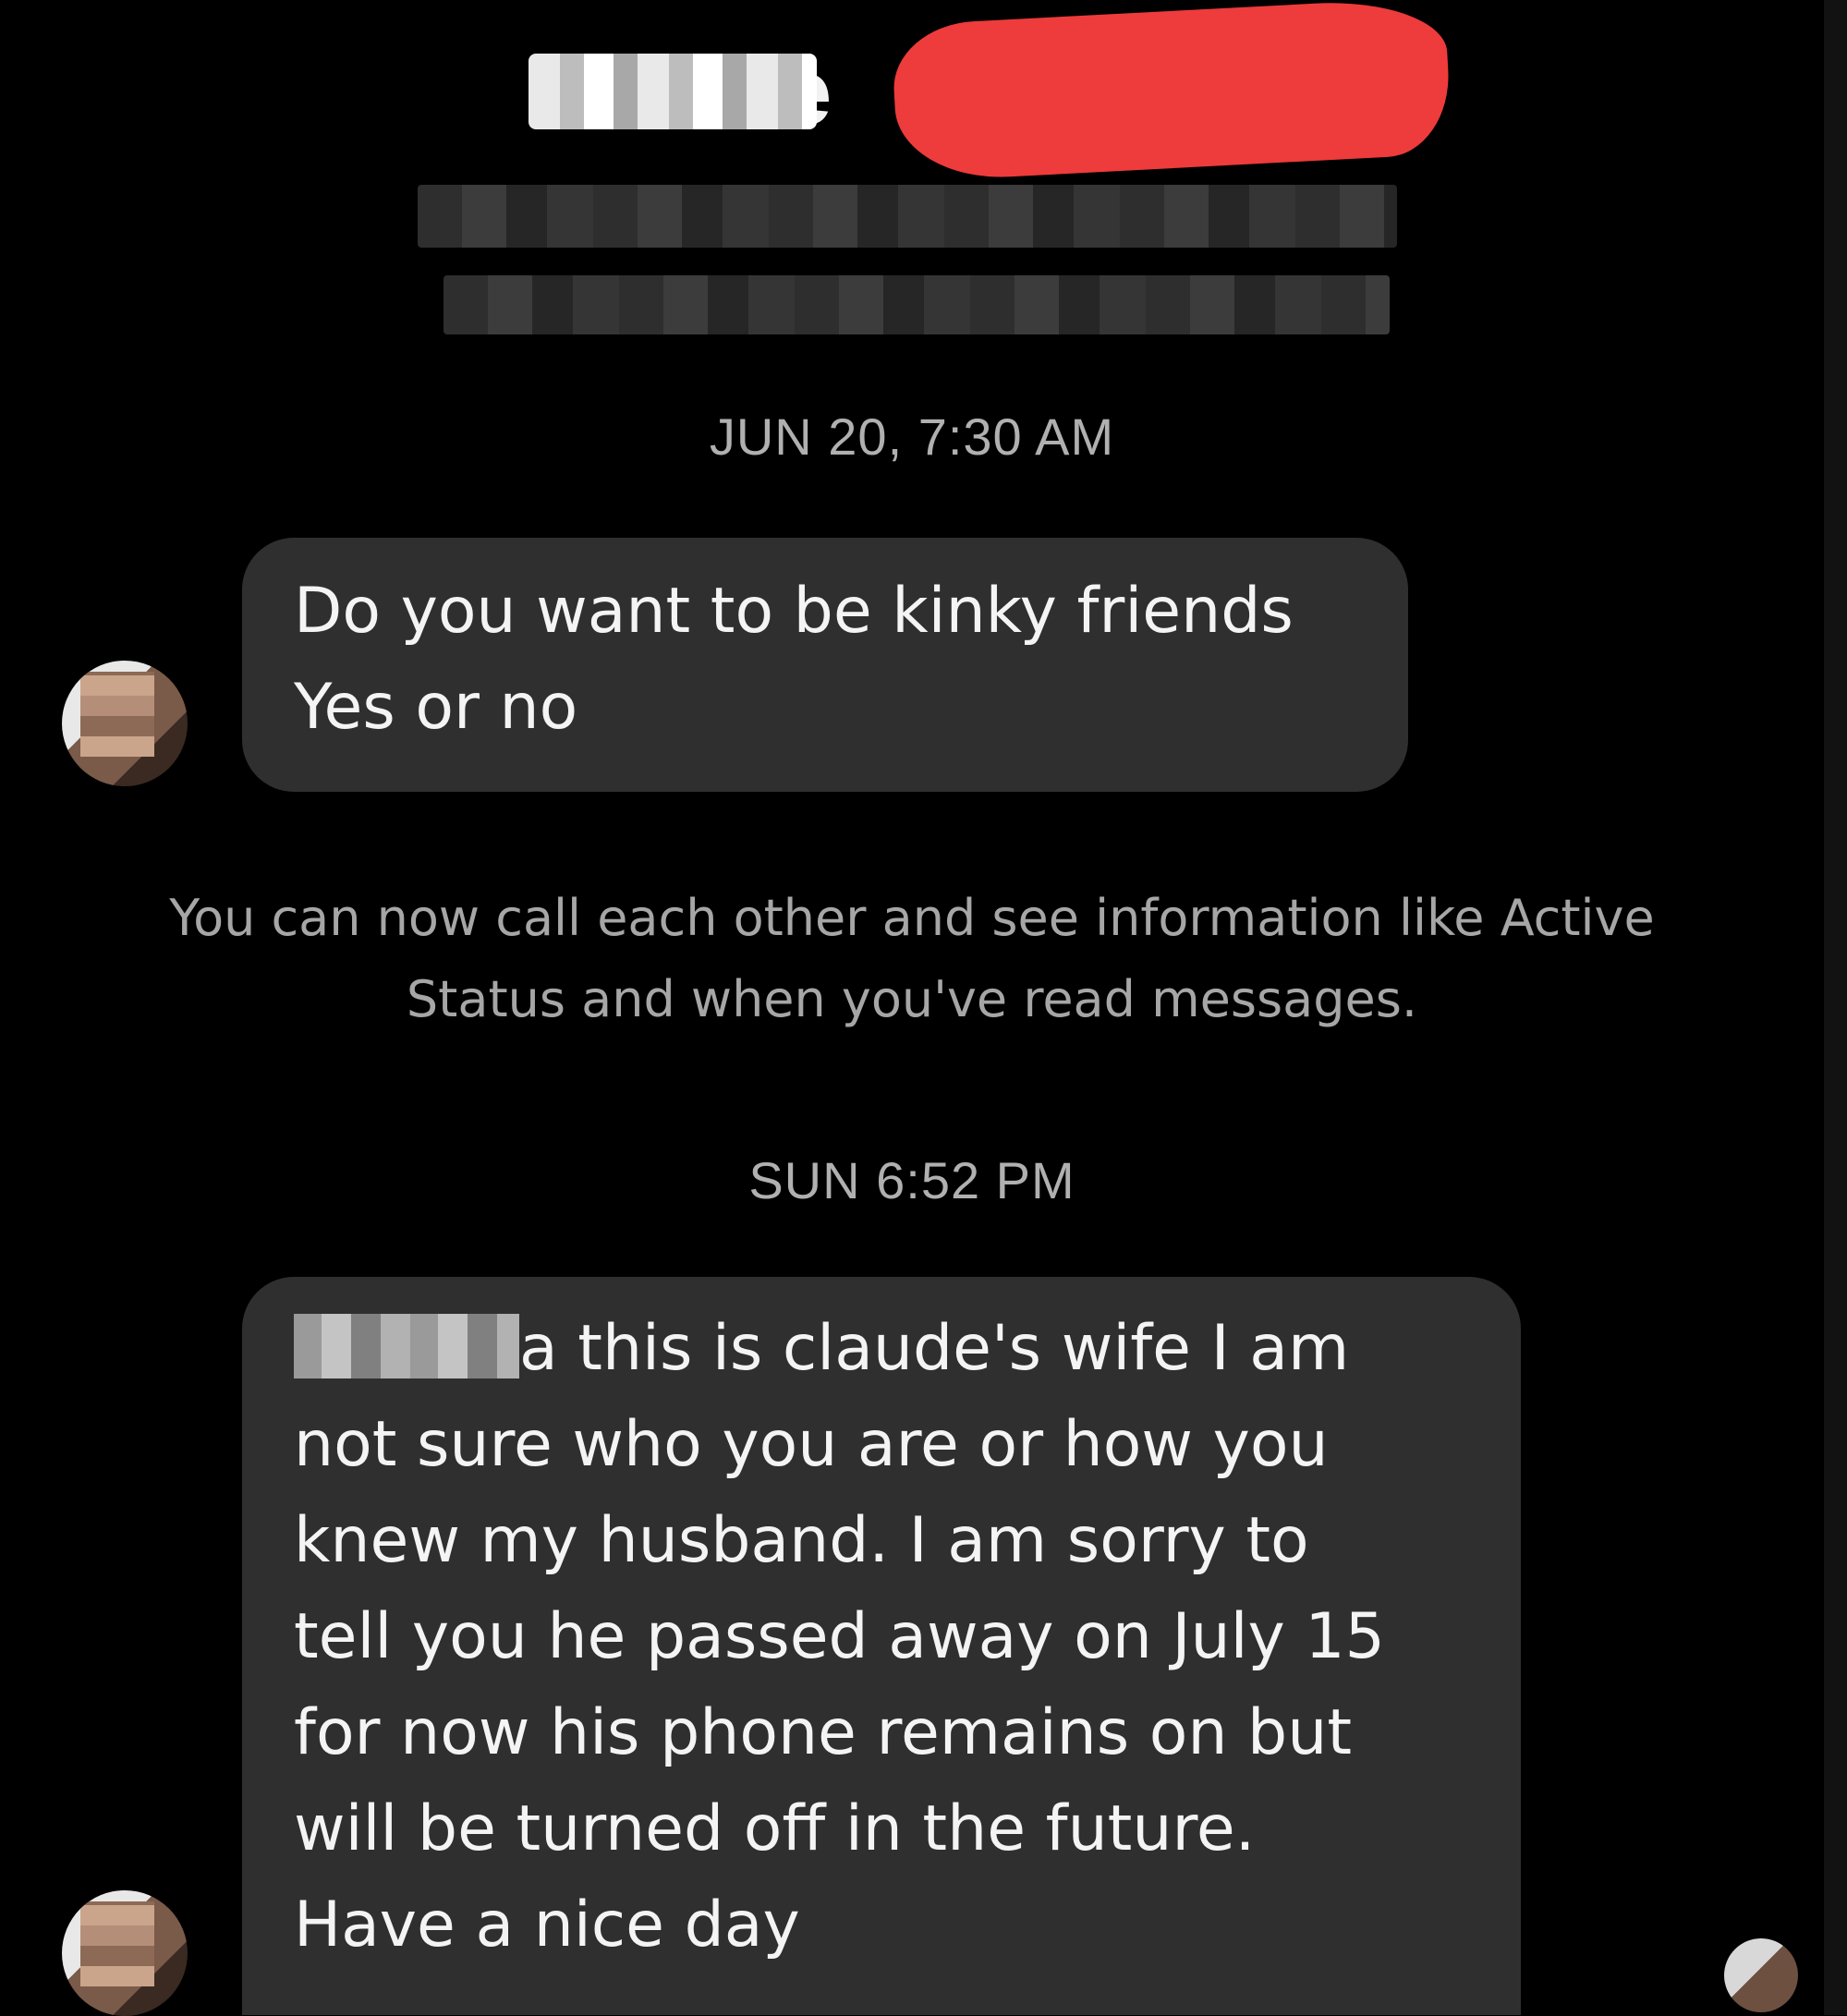  Describe the element at coordinates (911, 1180) in the screenshot. I see `timestamp: SUN 6:52 PM` at that location.